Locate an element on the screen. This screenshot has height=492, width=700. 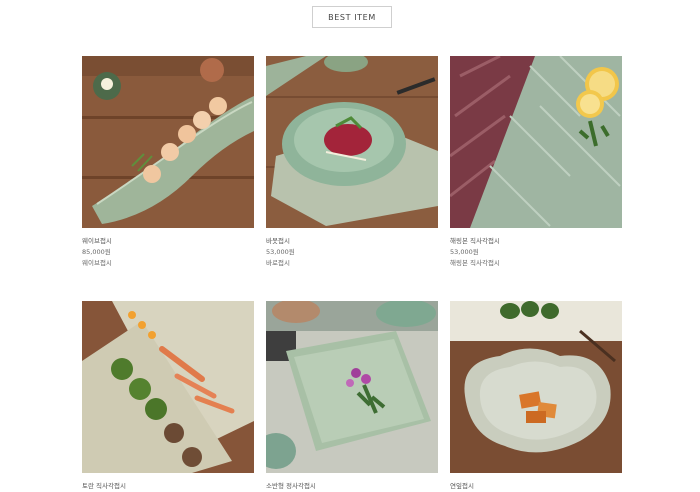
product-name: 연잎접시 is located at coordinates (536, 486).